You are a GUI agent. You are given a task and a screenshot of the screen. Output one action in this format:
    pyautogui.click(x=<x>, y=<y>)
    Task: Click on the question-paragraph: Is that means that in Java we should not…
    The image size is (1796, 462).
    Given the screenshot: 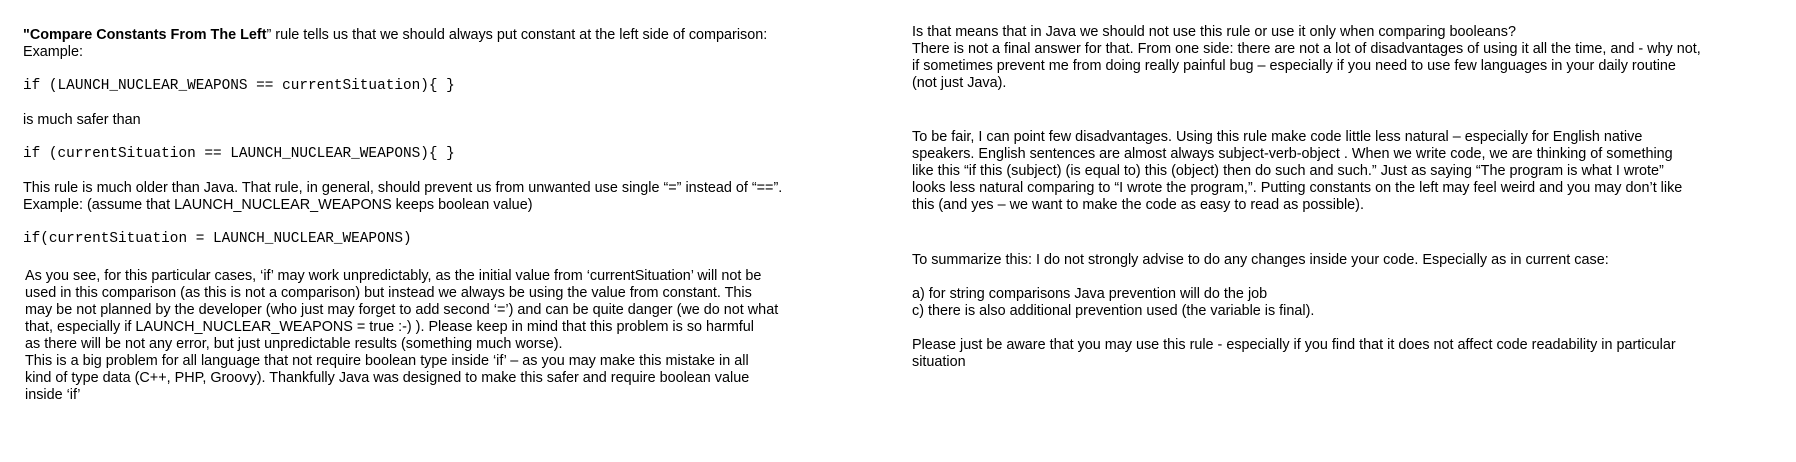 What is the action you would take?
    pyautogui.click(x=1337, y=58)
    